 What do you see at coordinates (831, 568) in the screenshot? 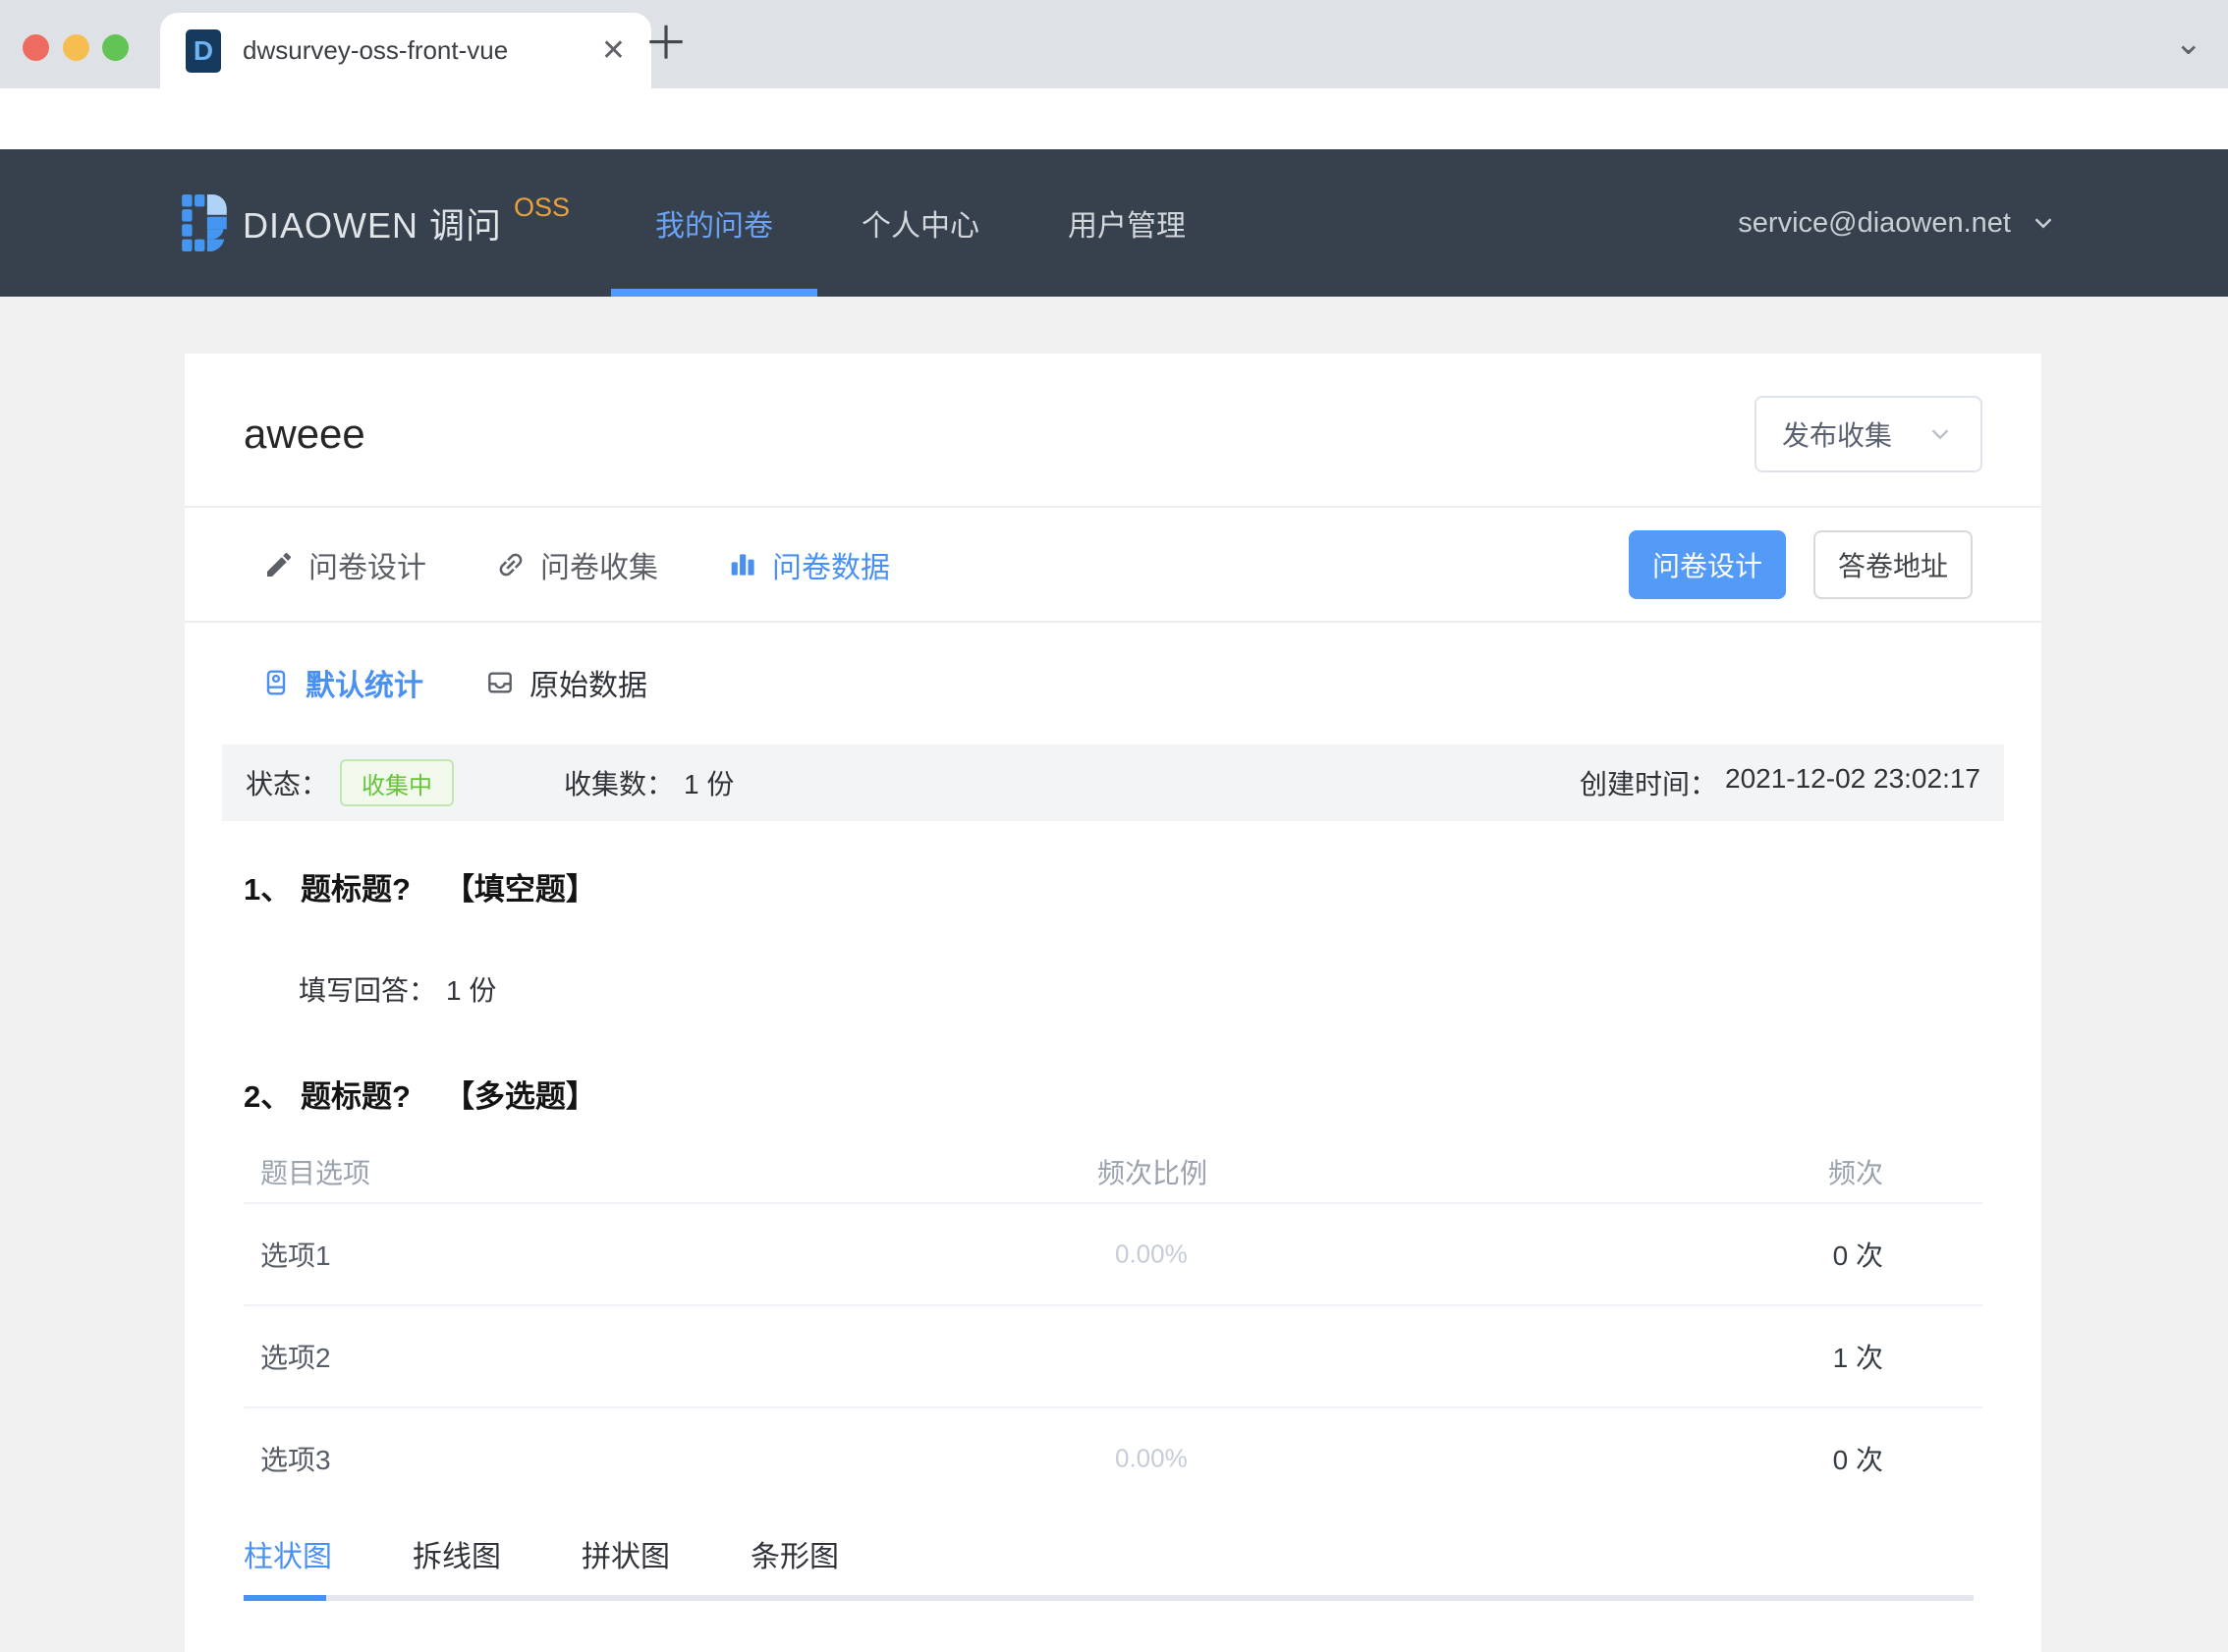
I see `tab-label: 问卷数据` at bounding box center [831, 568].